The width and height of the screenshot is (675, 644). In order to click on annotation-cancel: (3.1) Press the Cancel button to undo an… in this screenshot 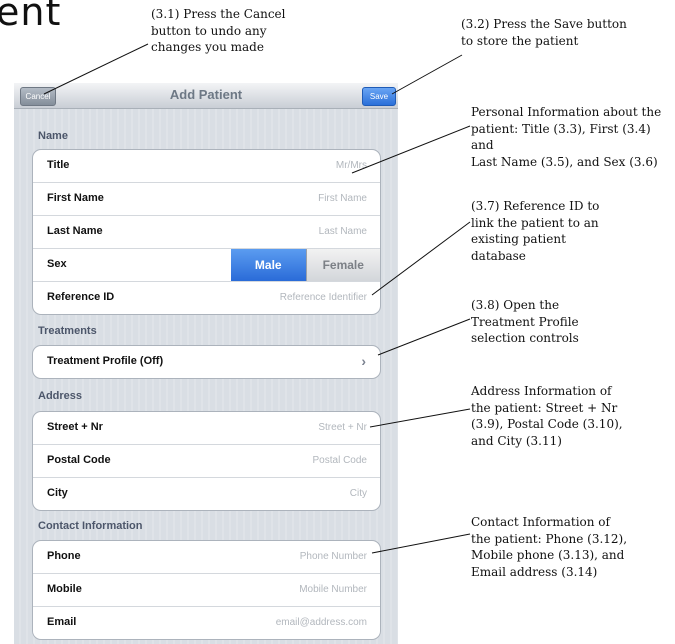, I will do `click(218, 30)`.